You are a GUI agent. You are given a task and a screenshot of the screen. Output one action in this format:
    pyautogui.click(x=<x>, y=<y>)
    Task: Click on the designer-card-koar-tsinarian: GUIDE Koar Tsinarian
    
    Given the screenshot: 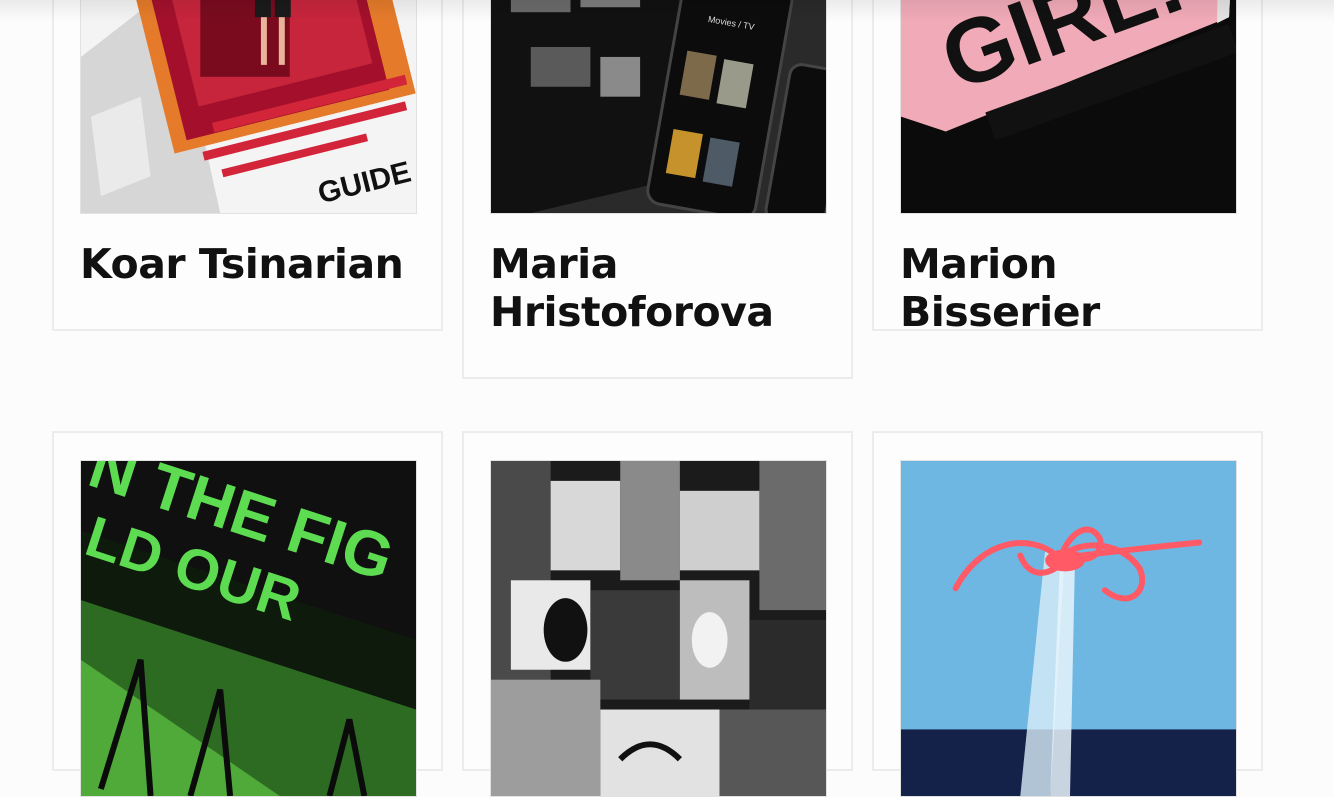 What is the action you would take?
    pyautogui.click(x=247, y=165)
    